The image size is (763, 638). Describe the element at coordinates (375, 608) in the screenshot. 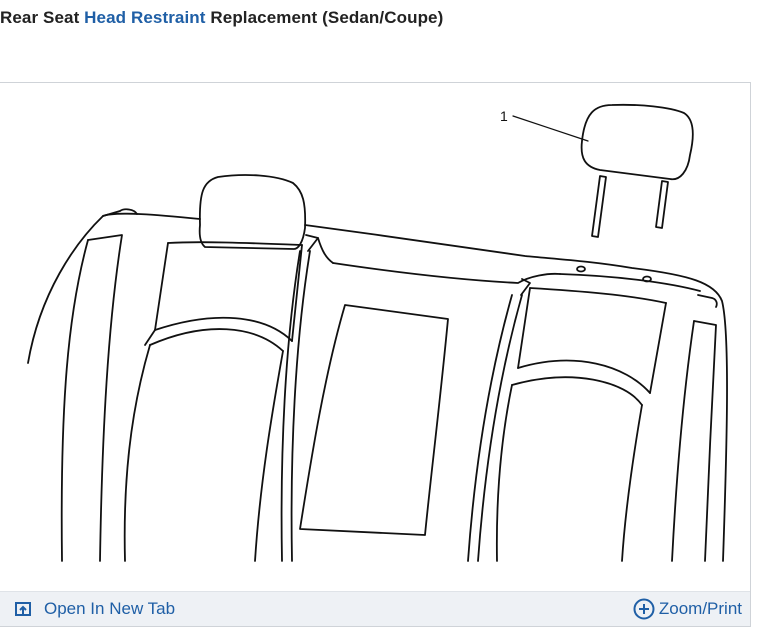

I see `figure-toolbar: Open In New Tab Zoom/Print` at that location.